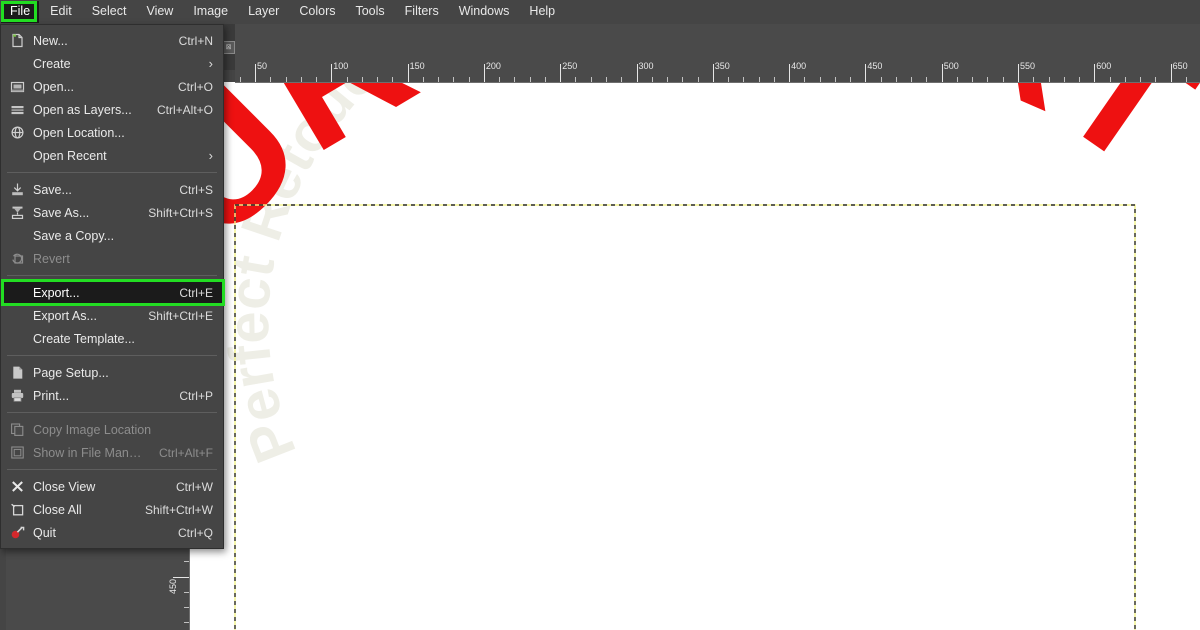  Describe the element at coordinates (484, 12) in the screenshot. I see `menubar-item-windows: Windows` at that location.